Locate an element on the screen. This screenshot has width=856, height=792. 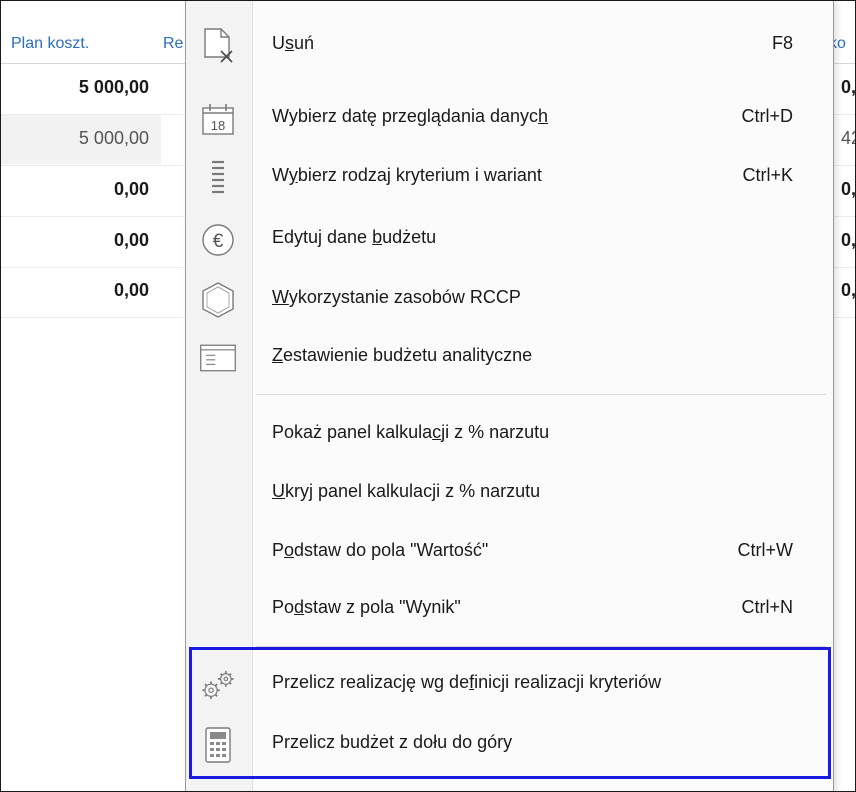
column-header-plan-koszt: Plan koszt. is located at coordinates (50, 44).